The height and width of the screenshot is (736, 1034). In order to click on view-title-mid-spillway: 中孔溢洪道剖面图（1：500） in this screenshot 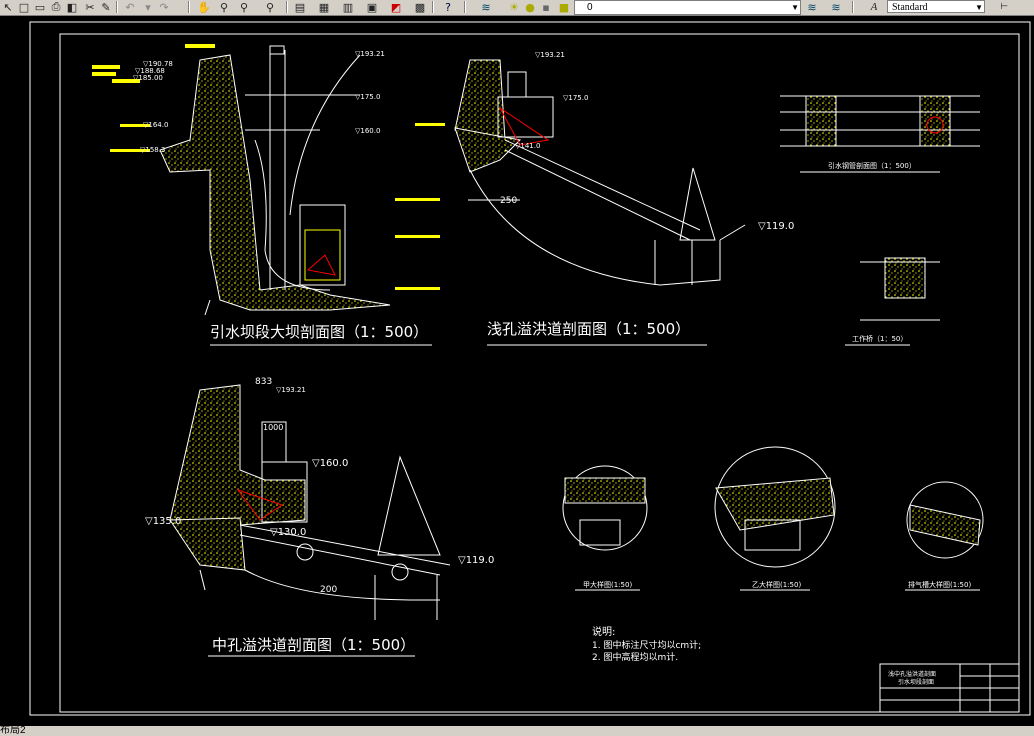, I will do `click(313, 645)`.